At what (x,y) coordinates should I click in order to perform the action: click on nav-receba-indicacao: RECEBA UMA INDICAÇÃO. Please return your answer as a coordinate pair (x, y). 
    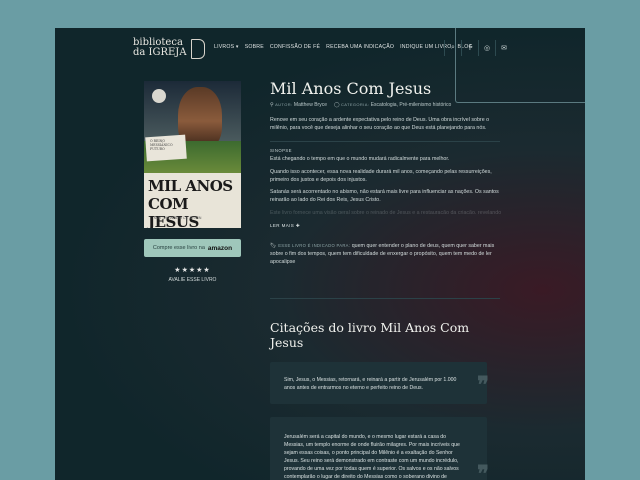
    Looking at the image, I should click on (360, 47).